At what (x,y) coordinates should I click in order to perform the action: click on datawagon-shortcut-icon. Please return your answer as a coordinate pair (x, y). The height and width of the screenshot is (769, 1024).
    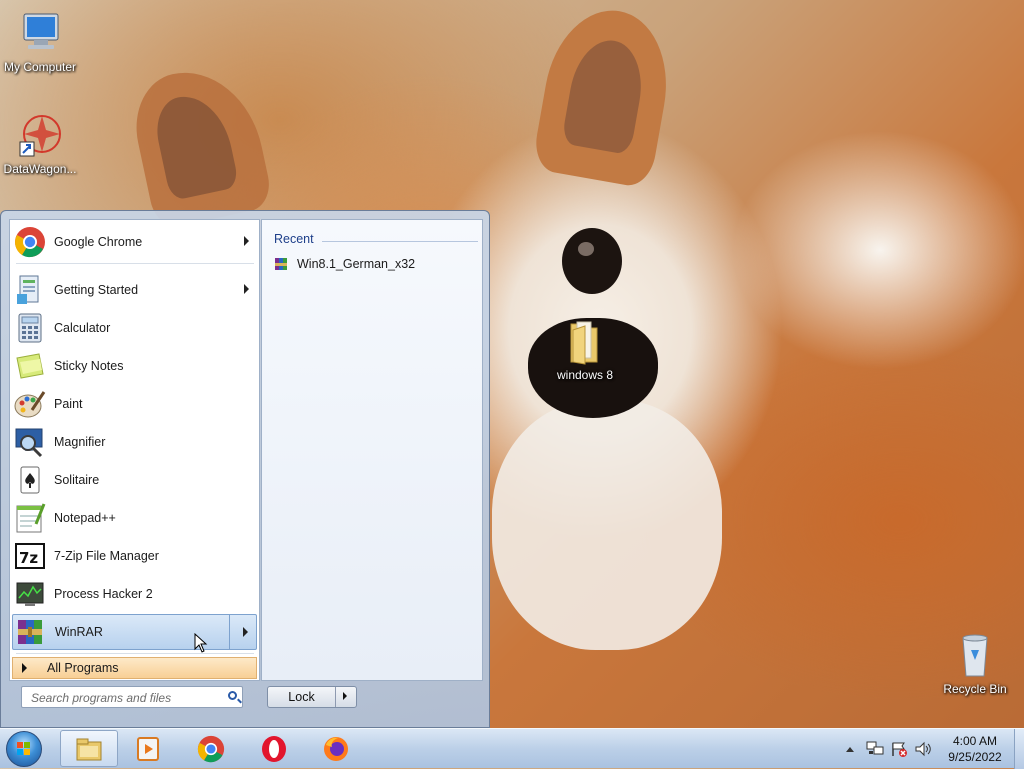
    Looking at the image, I should click on (40, 136).